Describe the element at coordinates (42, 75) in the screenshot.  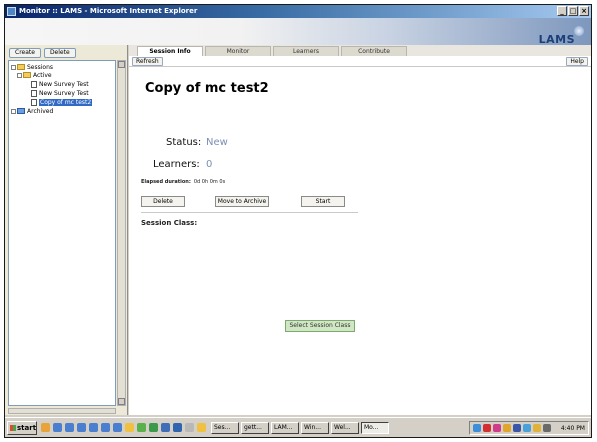
I see `tree-label: Active` at that location.